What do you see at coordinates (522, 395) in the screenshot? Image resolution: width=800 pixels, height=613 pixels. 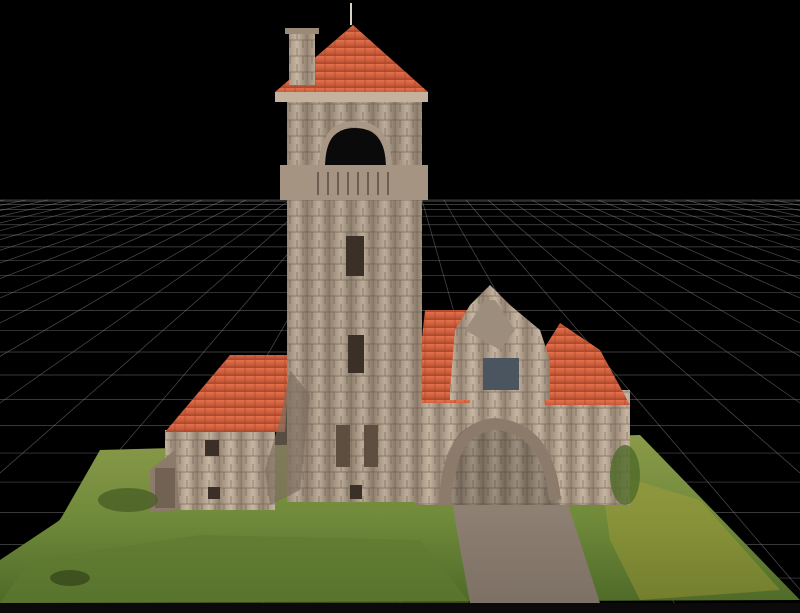 I see `gatehouse-right-wing` at bounding box center [522, 395].